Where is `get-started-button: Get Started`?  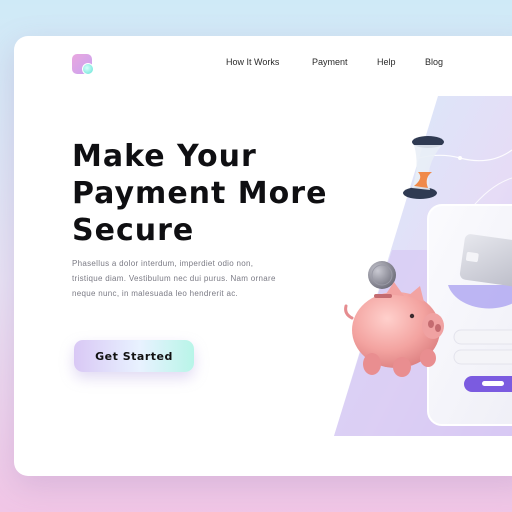 get-started-button: Get Started is located at coordinates (134, 356).